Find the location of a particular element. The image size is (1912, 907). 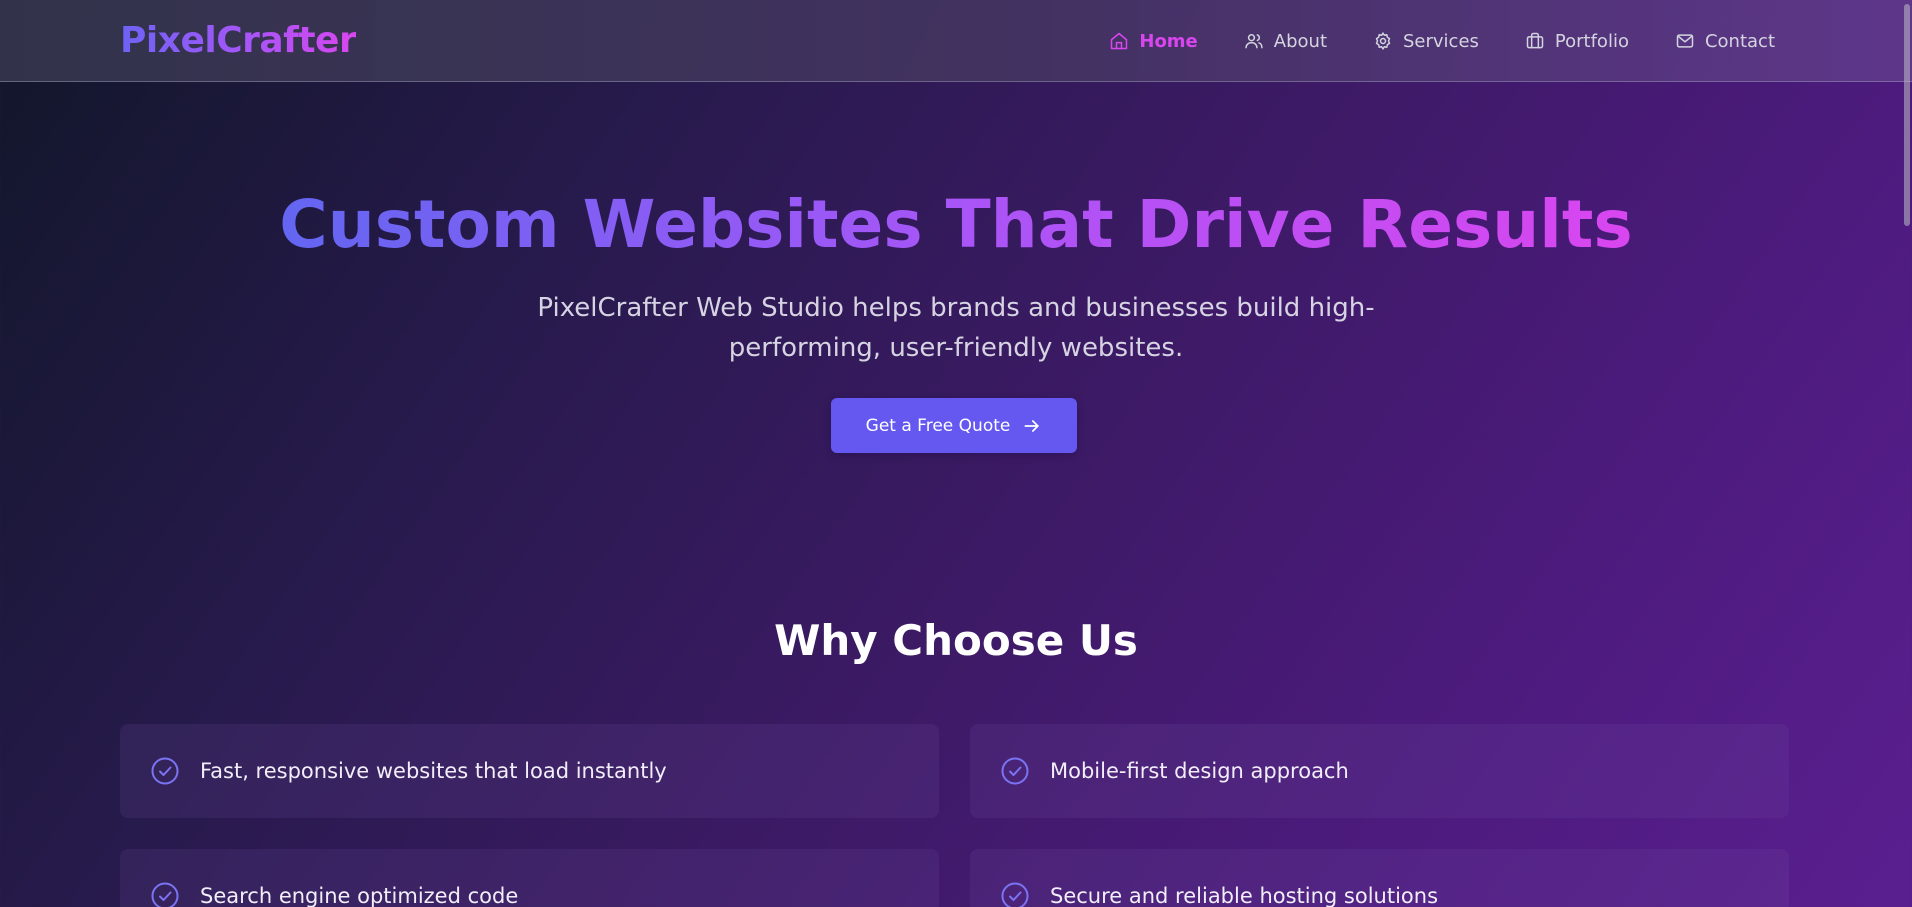

feature-text: Search engine optimized code is located at coordinates (359, 895).